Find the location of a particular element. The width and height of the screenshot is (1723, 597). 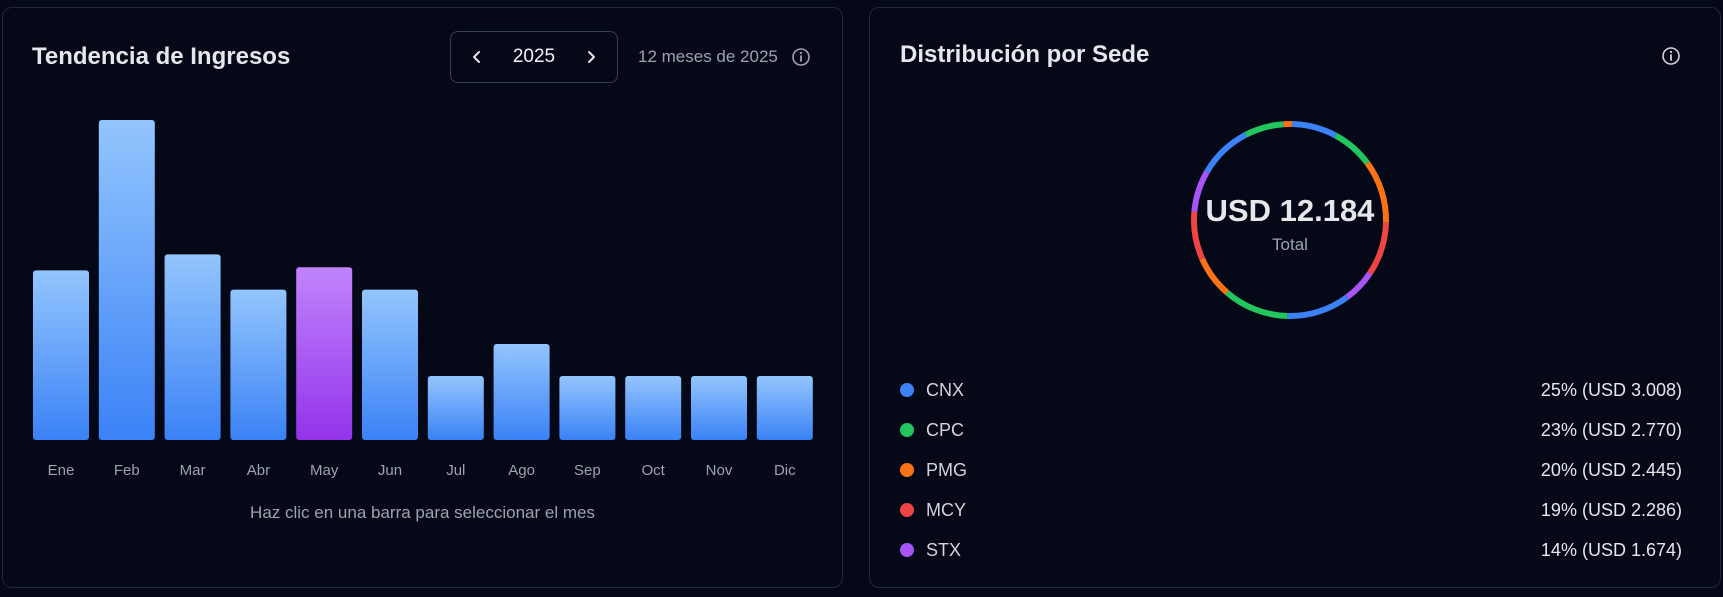

bar-jul is located at coordinates (455, 408).